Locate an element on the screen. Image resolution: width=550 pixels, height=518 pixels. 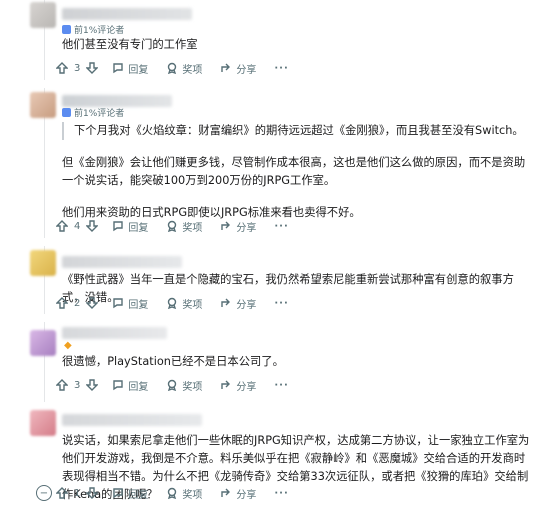
vote-group: 4 is located at coordinates (77, 226).